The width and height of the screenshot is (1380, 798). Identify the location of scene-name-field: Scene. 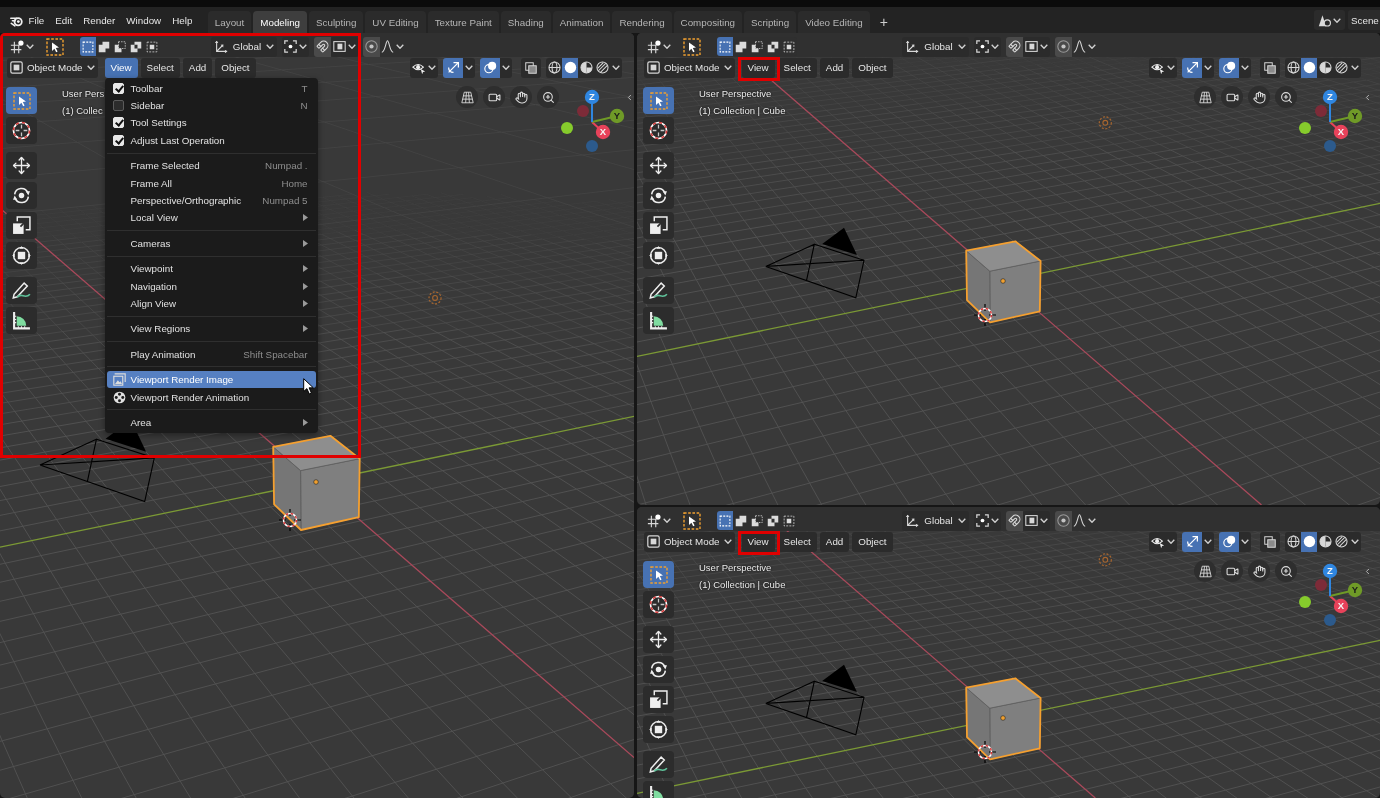
(1364, 20).